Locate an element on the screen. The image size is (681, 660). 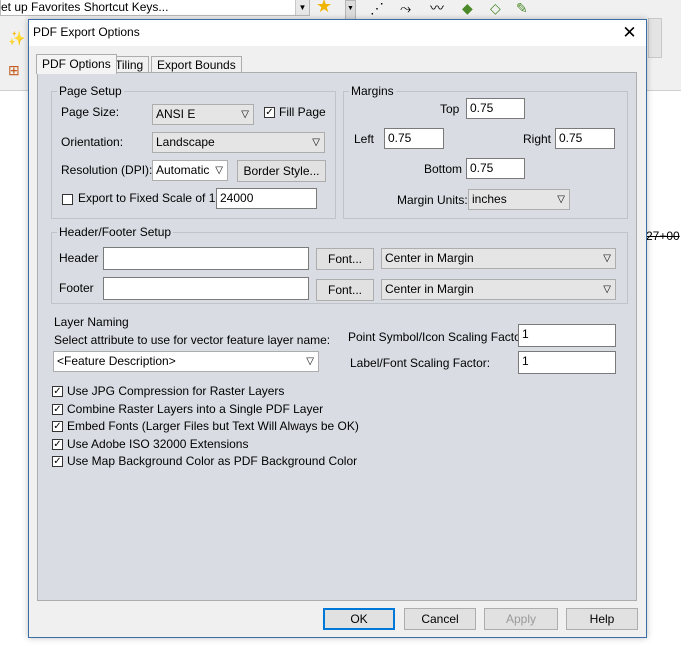
cancel-button: Cancel is located at coordinates (440, 619).